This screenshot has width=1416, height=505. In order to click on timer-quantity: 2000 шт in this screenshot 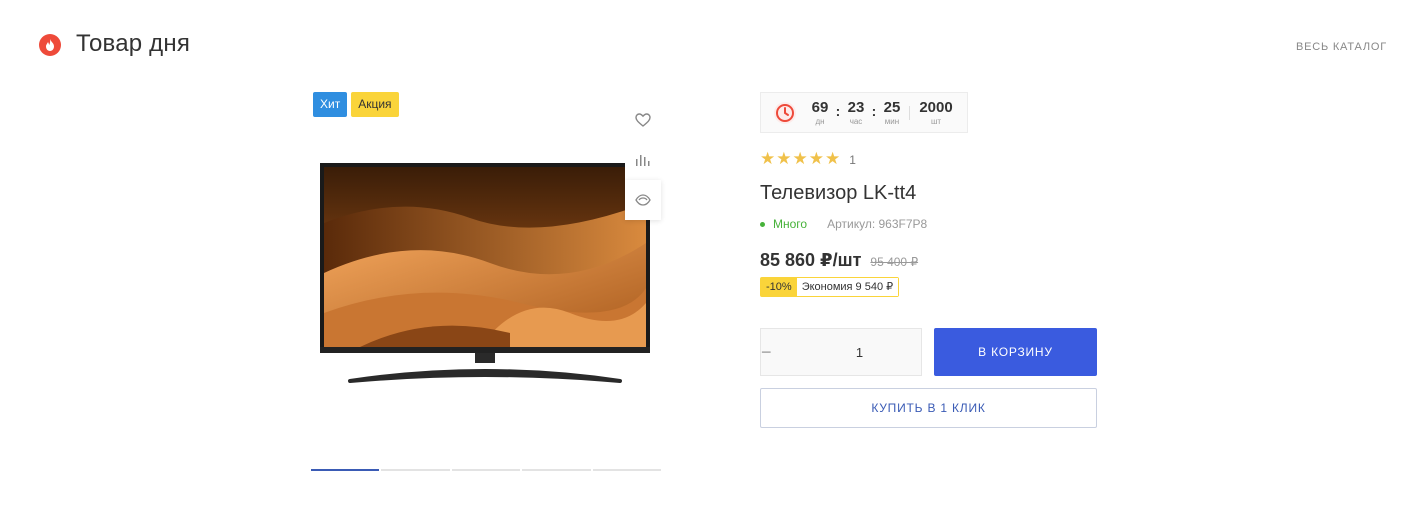, I will do `click(936, 112)`.